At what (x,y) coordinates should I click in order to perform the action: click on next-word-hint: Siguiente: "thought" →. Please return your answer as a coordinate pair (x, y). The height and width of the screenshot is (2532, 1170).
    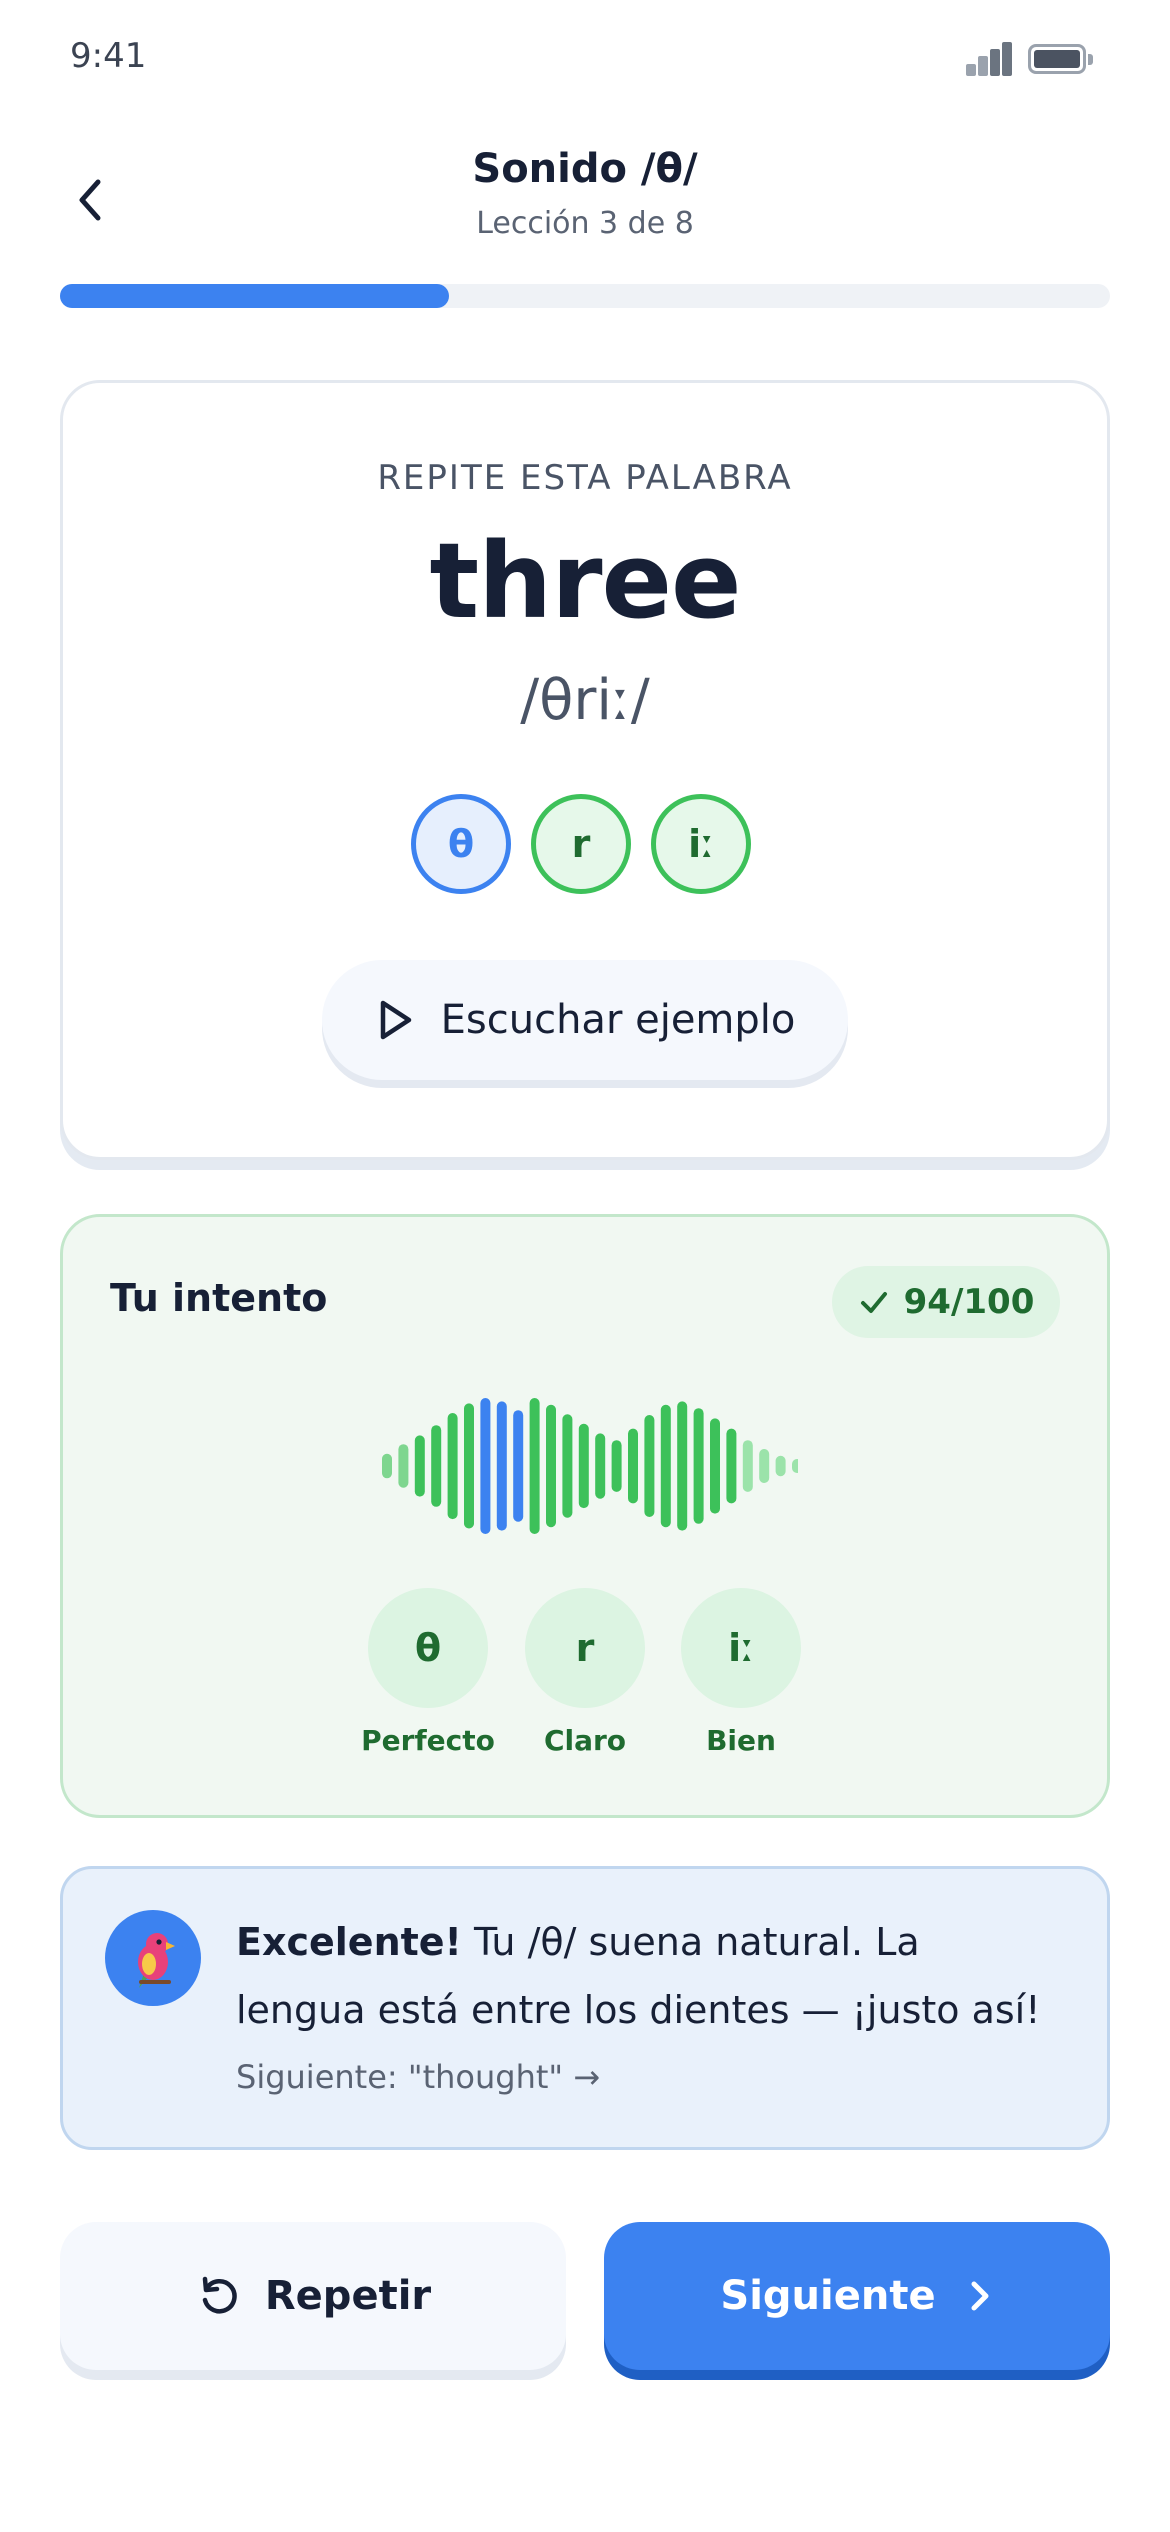
    Looking at the image, I should click on (418, 2077).